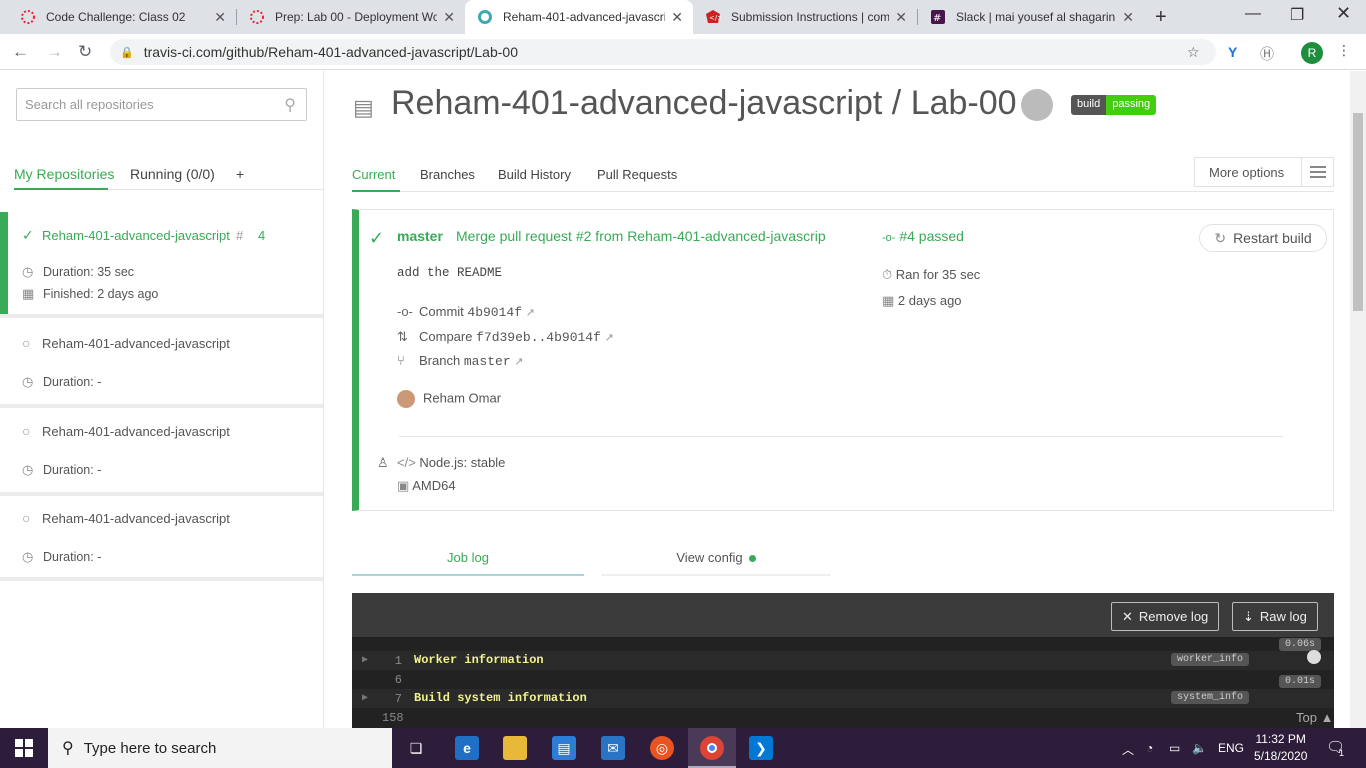 Image resolution: width=1366 pixels, height=768 pixels. Describe the element at coordinates (538, 337) in the screenshot. I see `compare-range: f7d39eb..4b9014f` at that location.